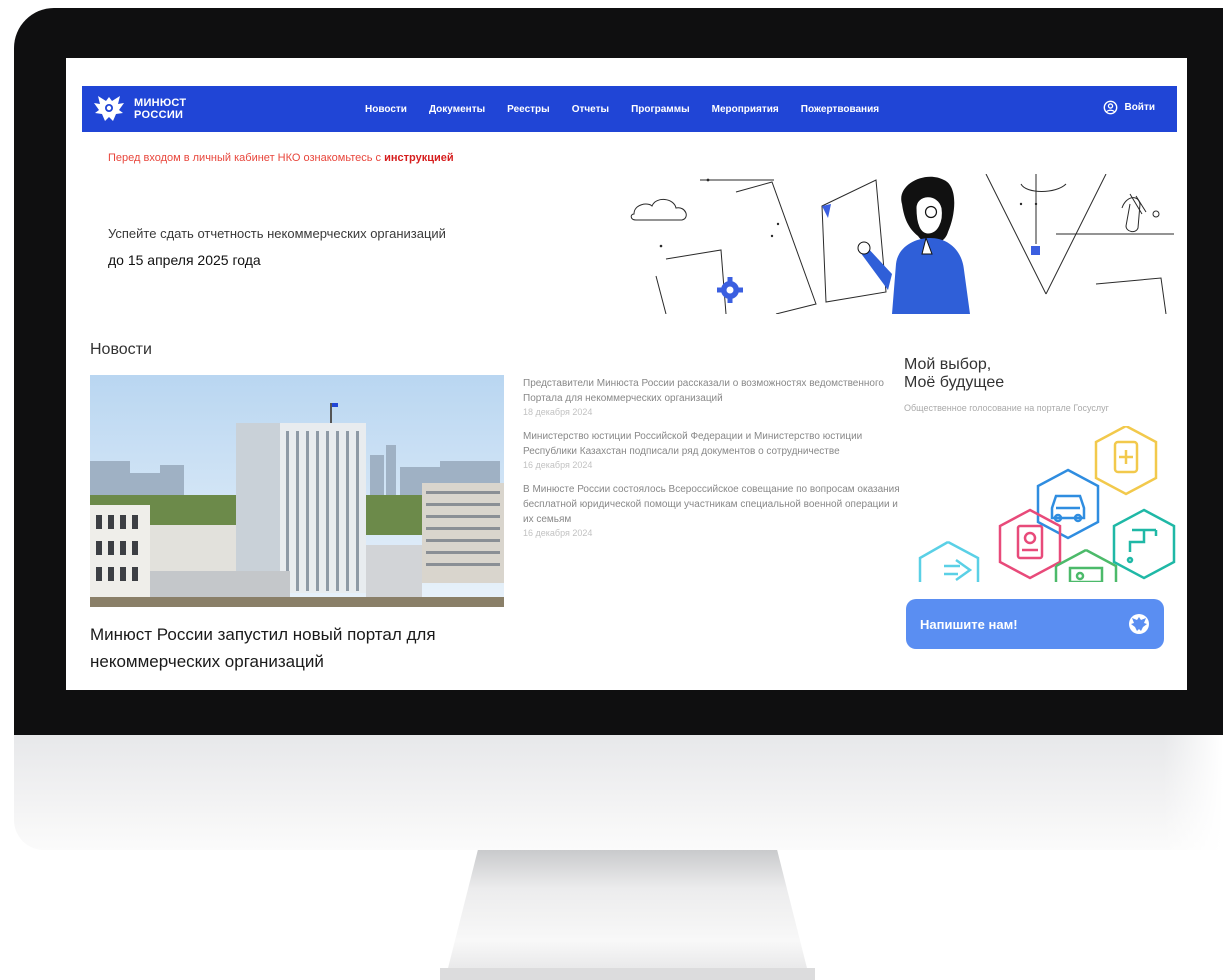 This screenshot has height=980, width=1223. What do you see at coordinates (660, 109) in the screenshot?
I see `nav-item-programs: Программы` at bounding box center [660, 109].